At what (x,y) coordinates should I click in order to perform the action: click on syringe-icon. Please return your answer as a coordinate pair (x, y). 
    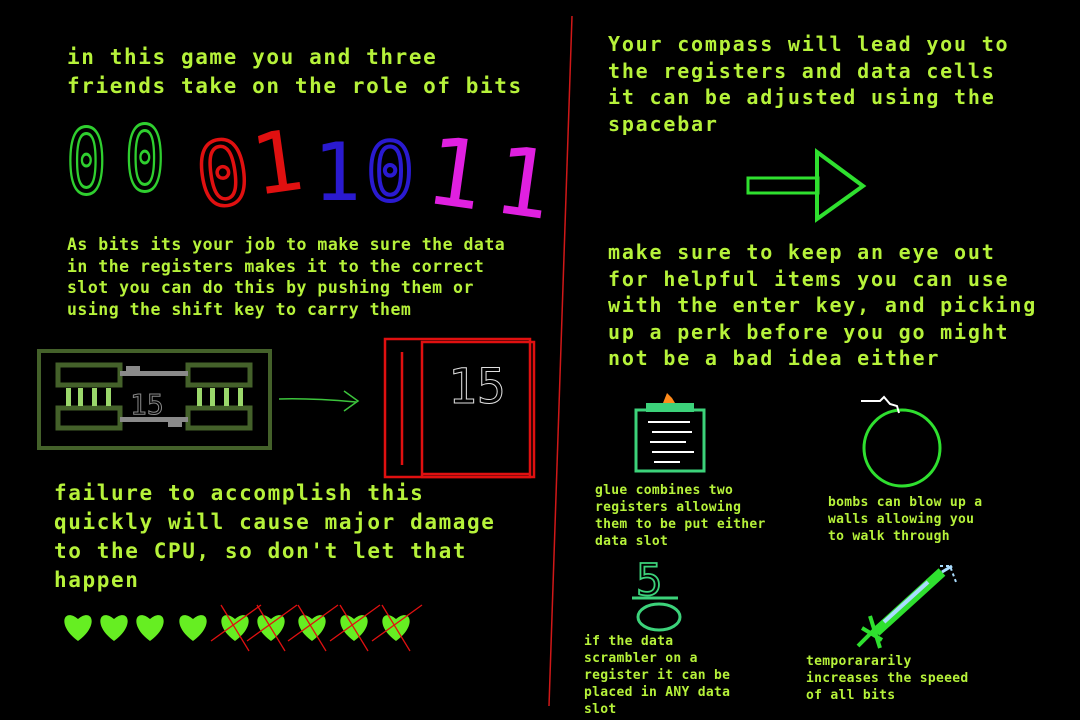
    Looking at the image, I should click on (906, 606).